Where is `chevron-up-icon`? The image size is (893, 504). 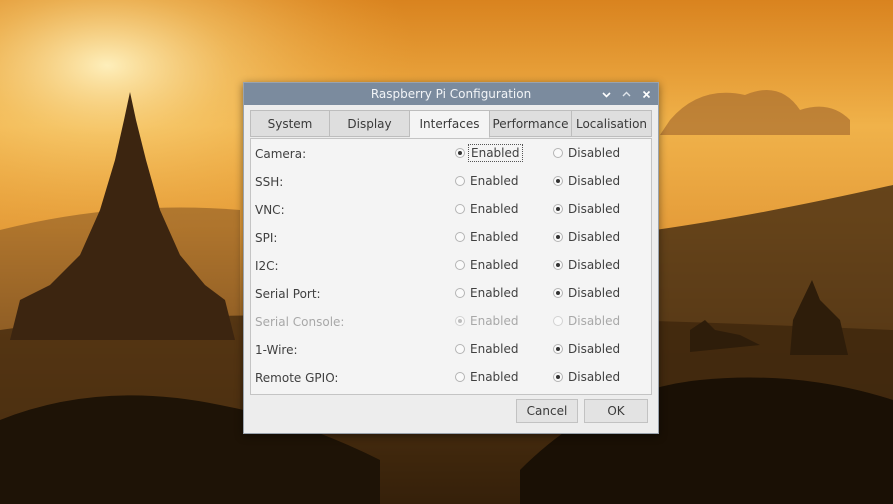
chevron-up-icon is located at coordinates (626, 94).